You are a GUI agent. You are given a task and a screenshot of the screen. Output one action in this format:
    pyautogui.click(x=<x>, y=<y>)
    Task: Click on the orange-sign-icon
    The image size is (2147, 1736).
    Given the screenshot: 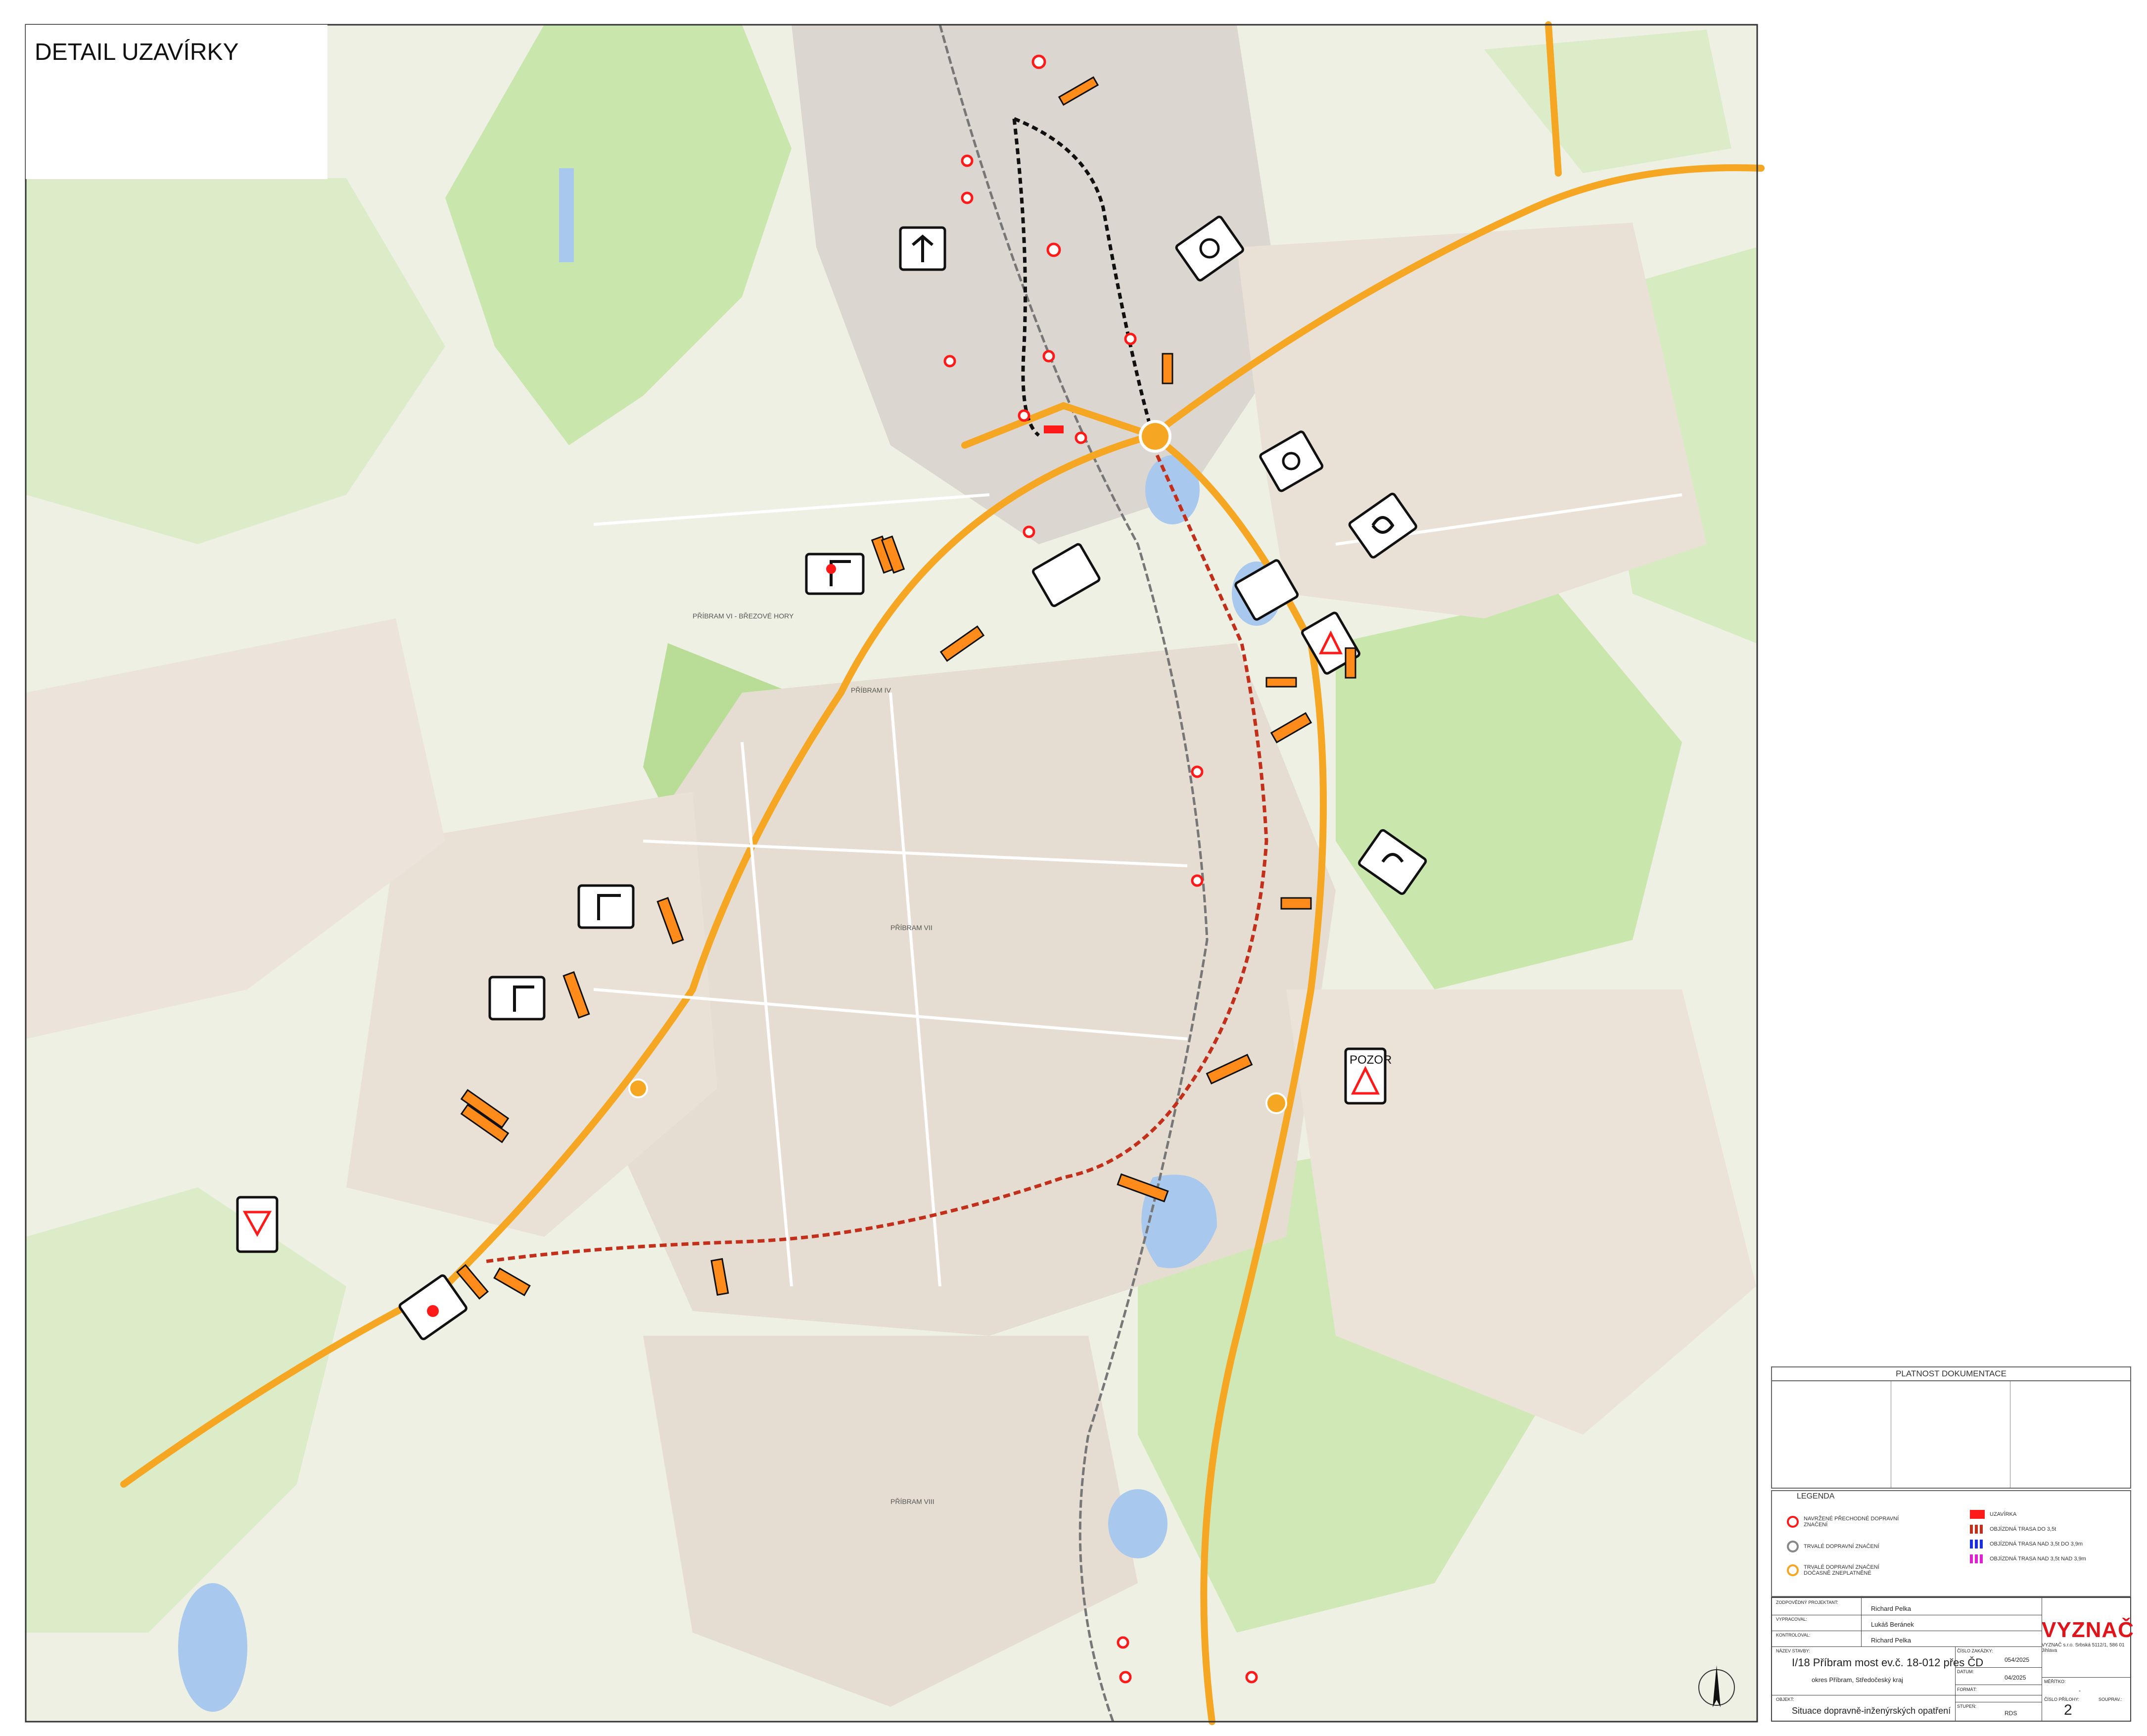 What is the action you would take?
    pyautogui.click(x=1793, y=1570)
    